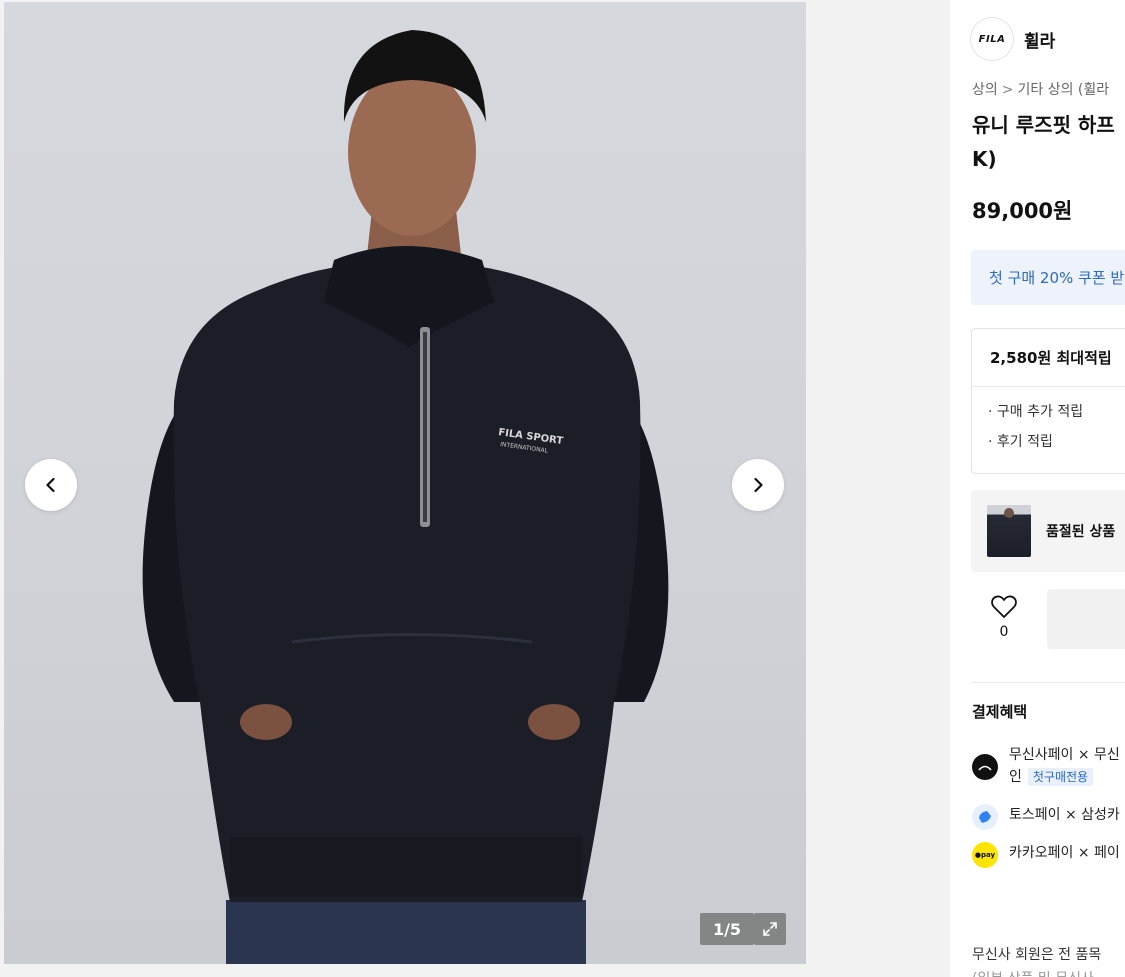  Describe the element at coordinates (1039, 39) in the screenshot. I see `brand-name: 휠라` at that location.